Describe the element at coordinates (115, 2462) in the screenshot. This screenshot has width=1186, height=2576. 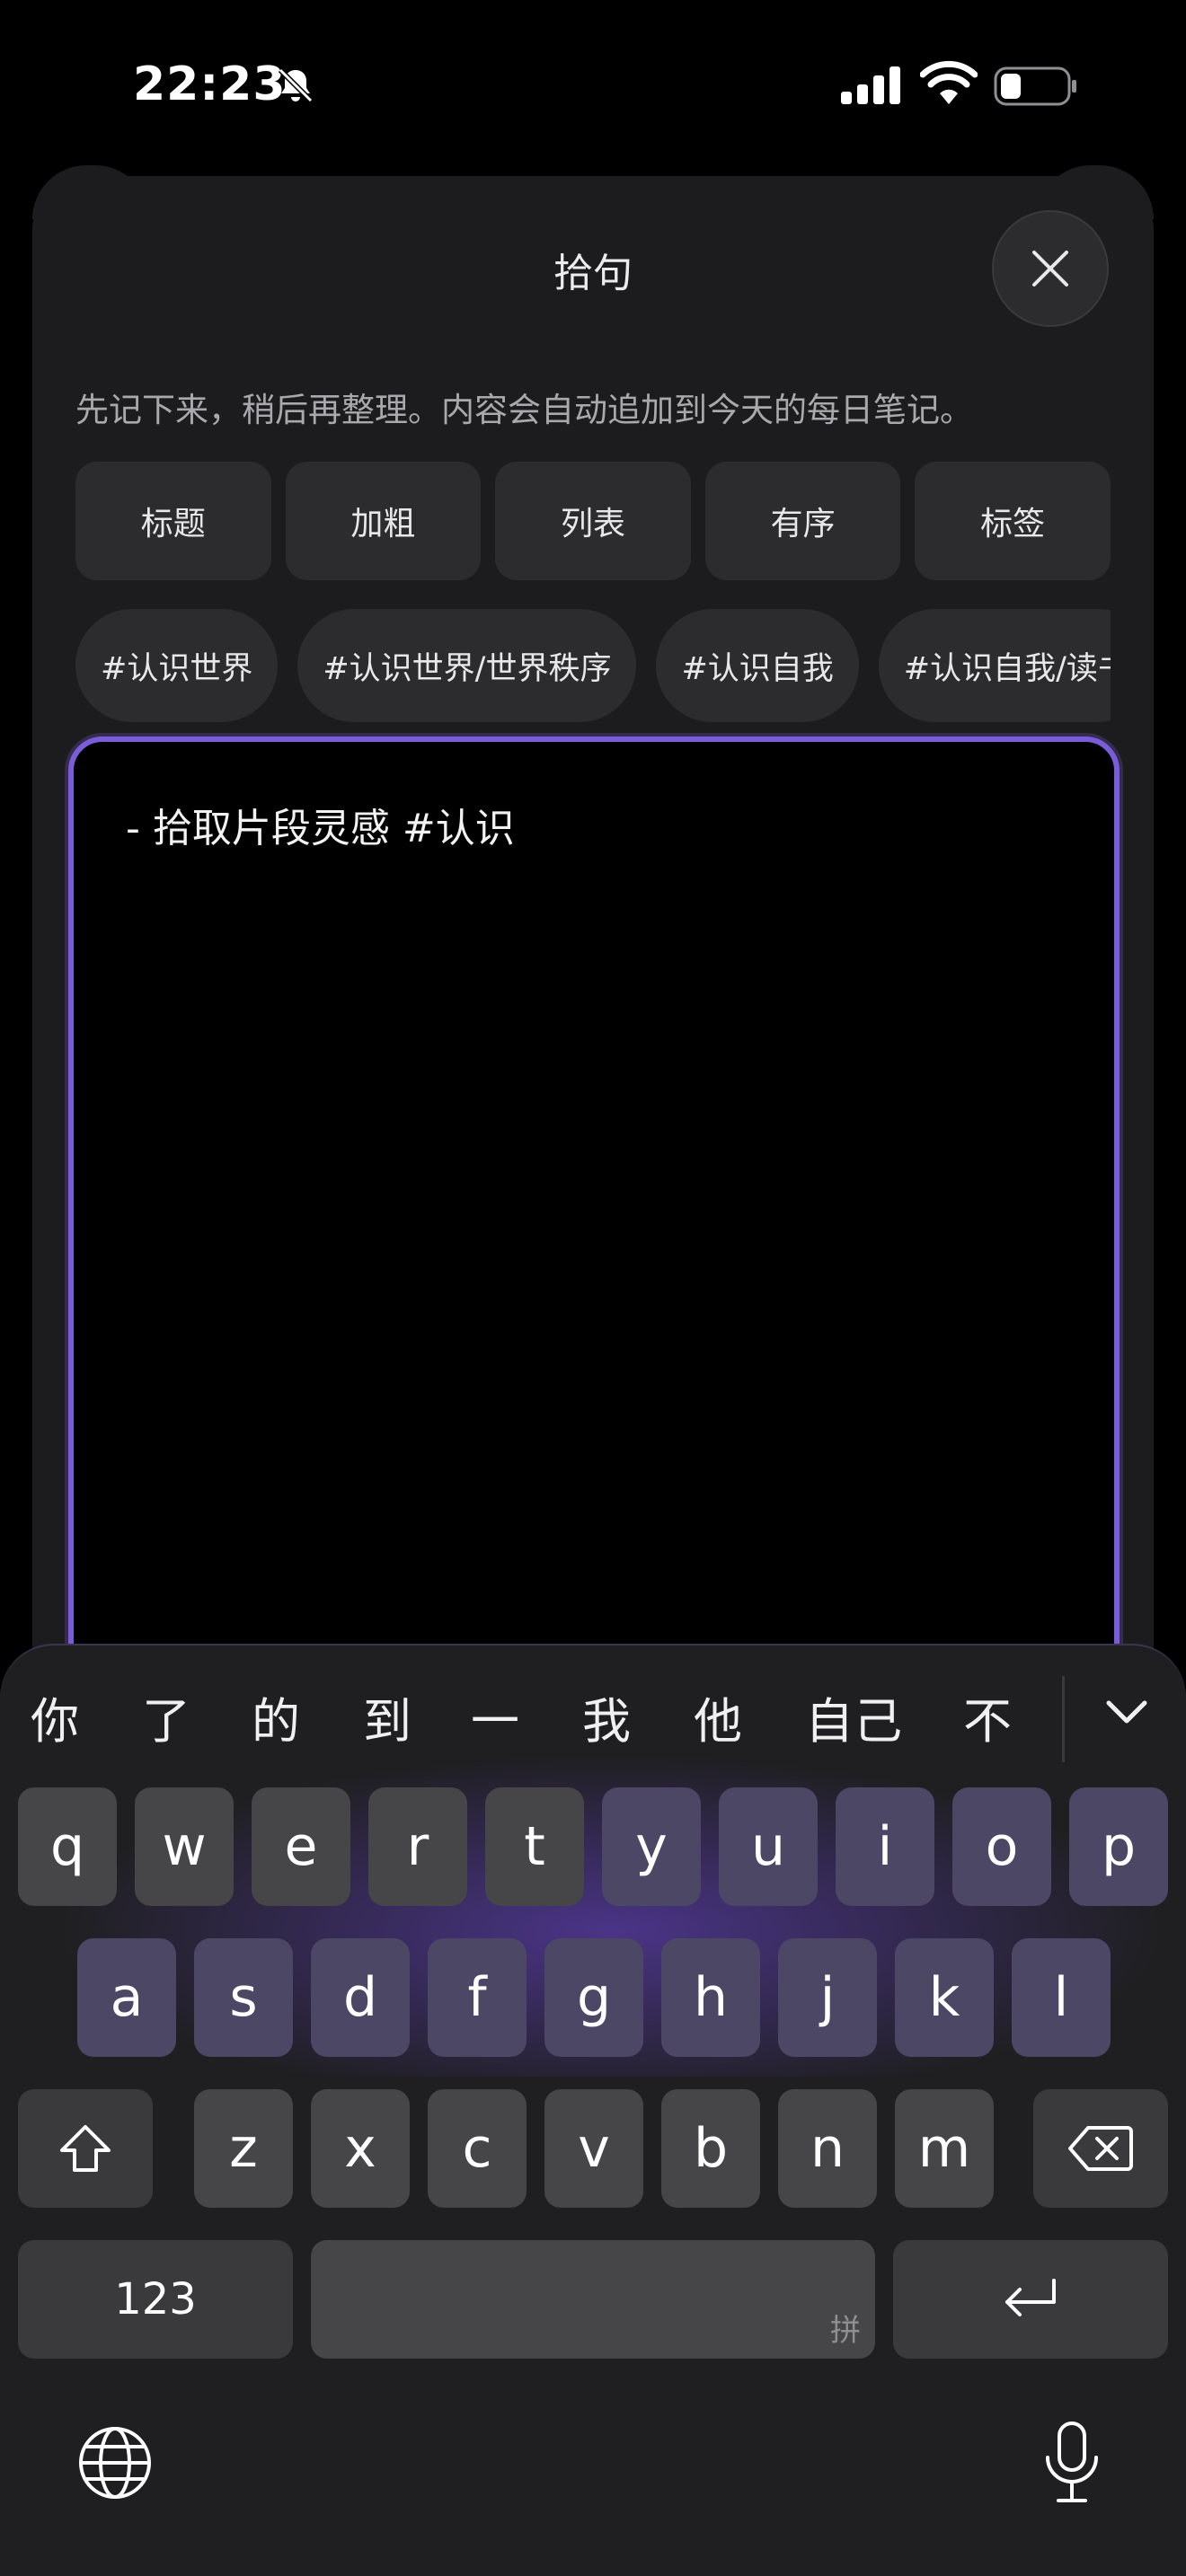
I see `globe-icon` at that location.